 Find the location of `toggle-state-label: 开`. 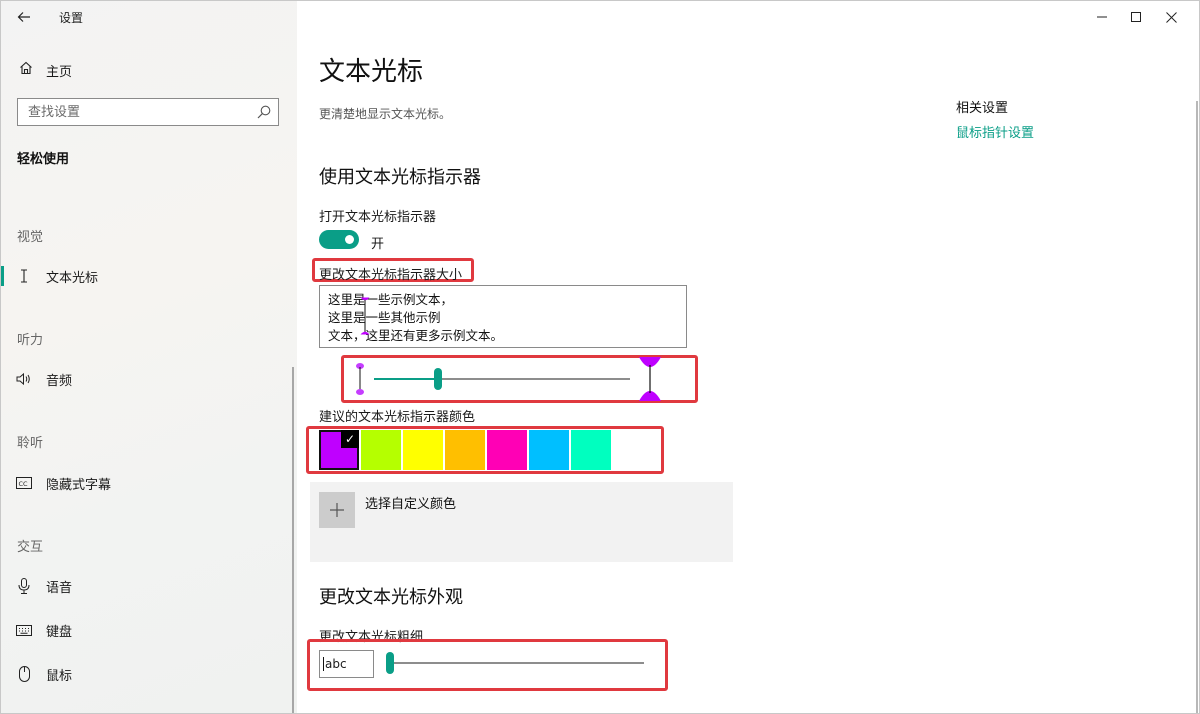

toggle-state-label: 开 is located at coordinates (378, 244).